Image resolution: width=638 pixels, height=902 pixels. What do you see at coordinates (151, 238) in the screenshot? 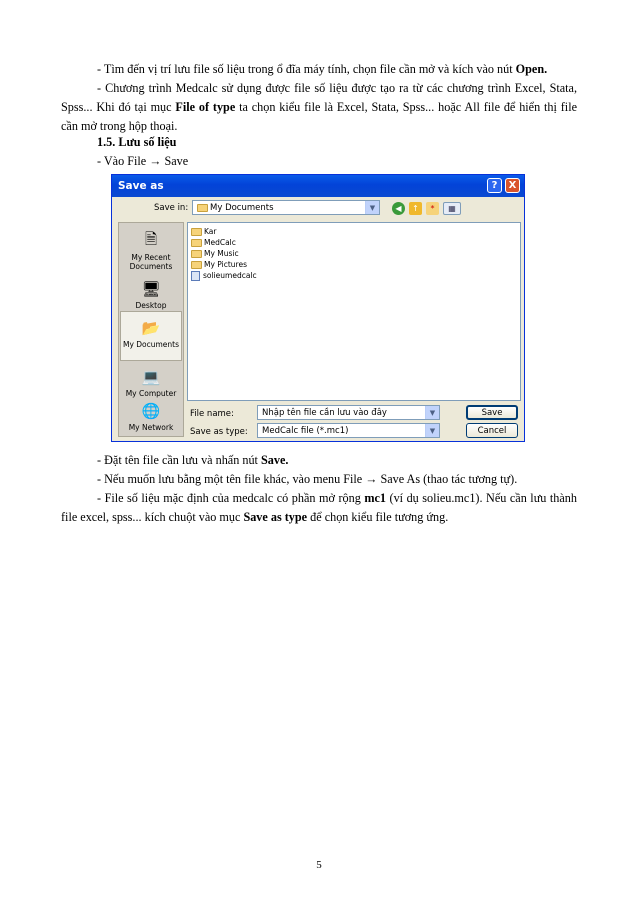
I see `recent-documents-icon: 🗎` at bounding box center [151, 238].